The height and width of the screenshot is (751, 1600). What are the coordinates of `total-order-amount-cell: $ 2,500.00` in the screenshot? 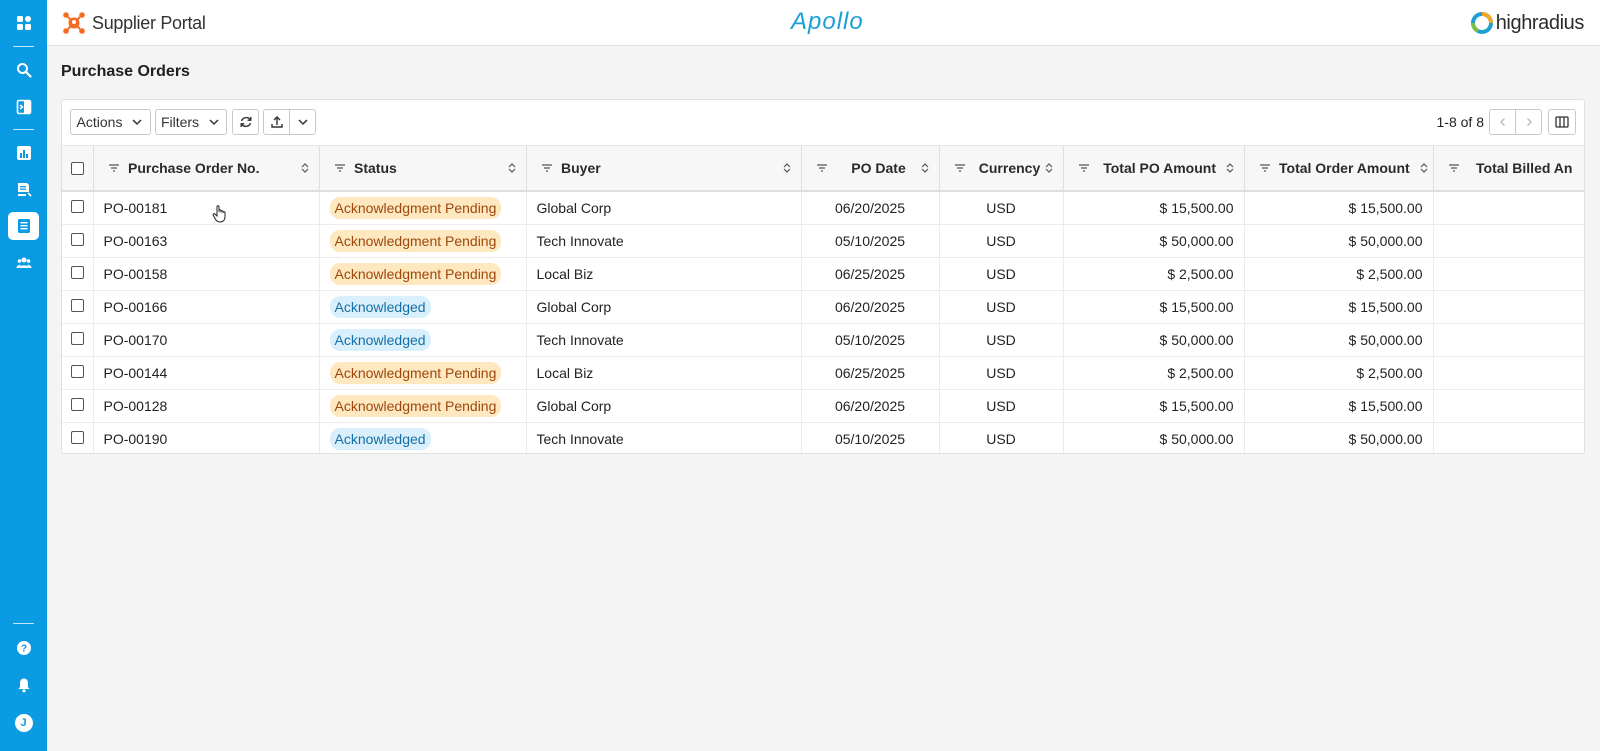 It's located at (1339, 373).